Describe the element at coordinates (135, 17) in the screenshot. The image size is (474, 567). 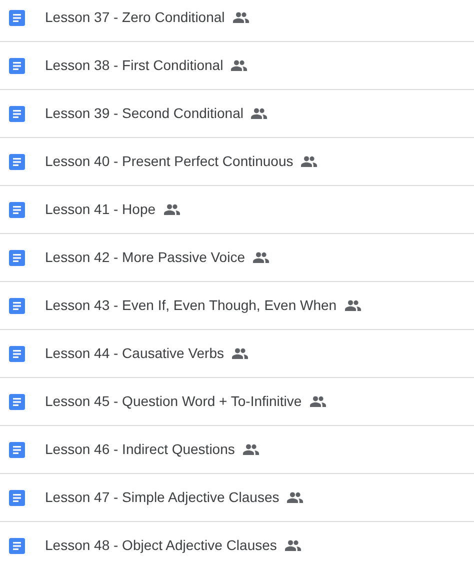
I see `file-name: Lesson 37 - Zero Conditional` at that location.